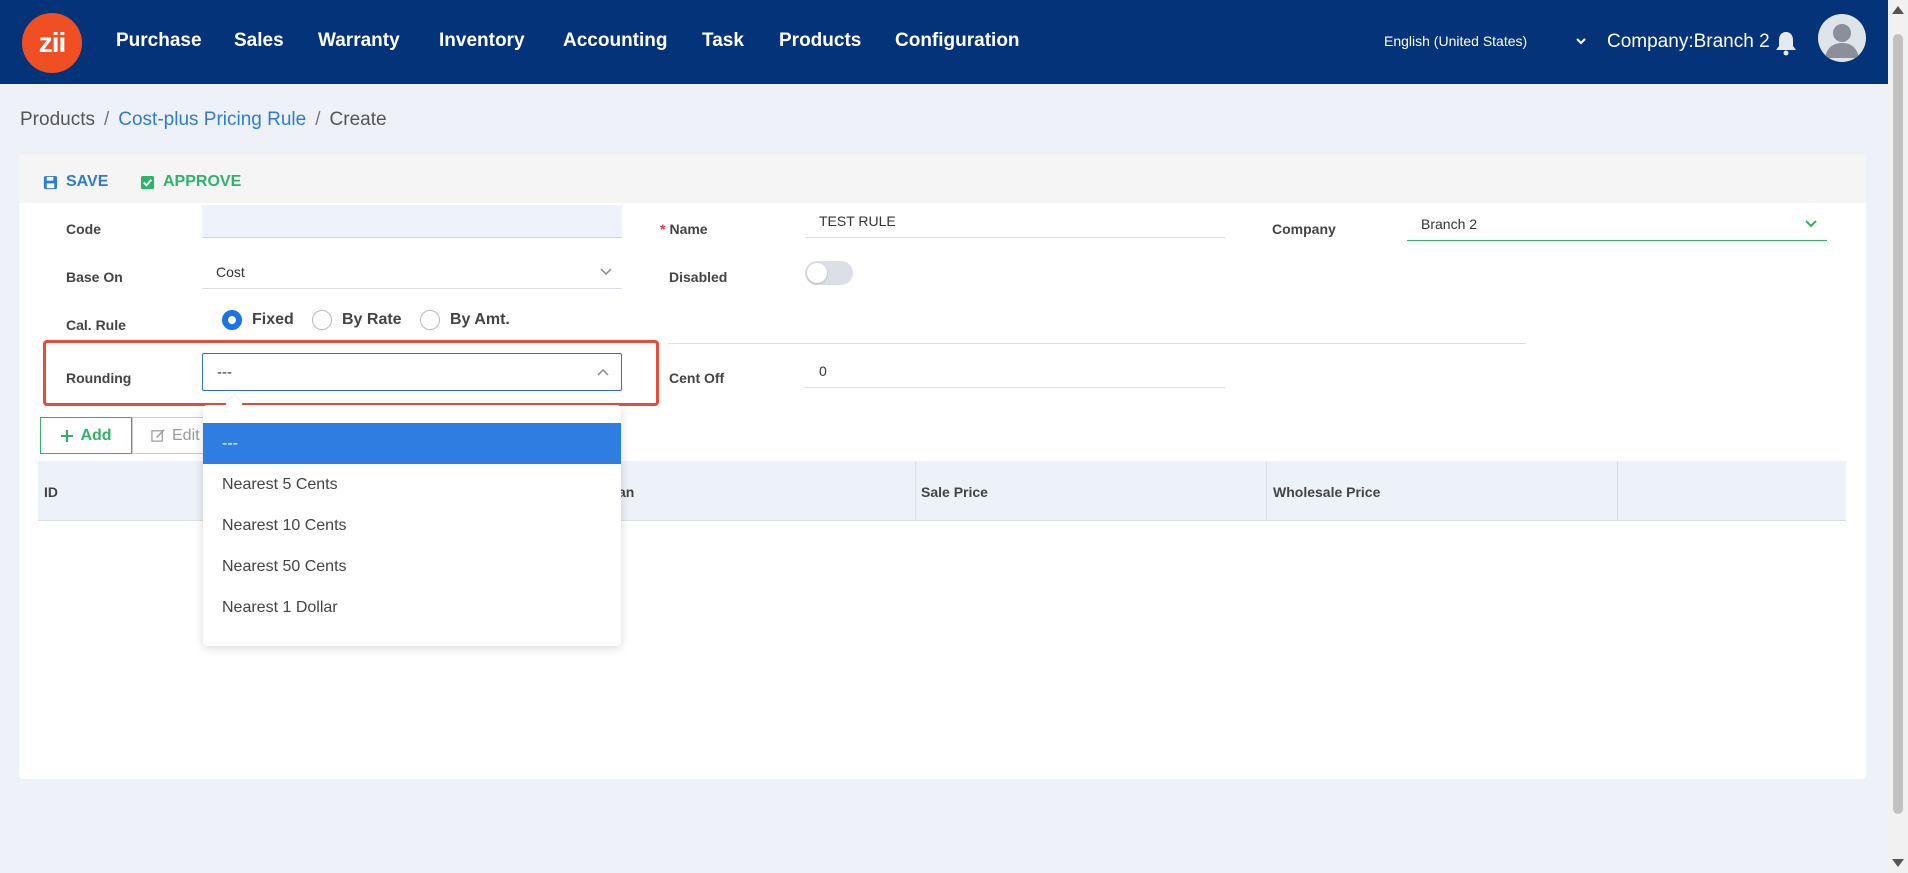  I want to click on dropdown-option-nearest-10-cents: Nearest 10 Cents, so click(412, 525).